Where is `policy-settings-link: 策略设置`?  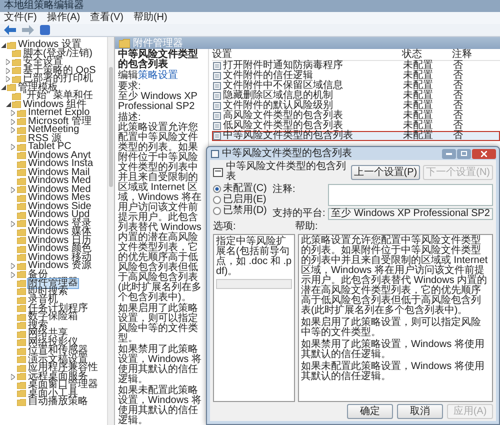 policy-settings-link: 策略设置 is located at coordinates (158, 75).